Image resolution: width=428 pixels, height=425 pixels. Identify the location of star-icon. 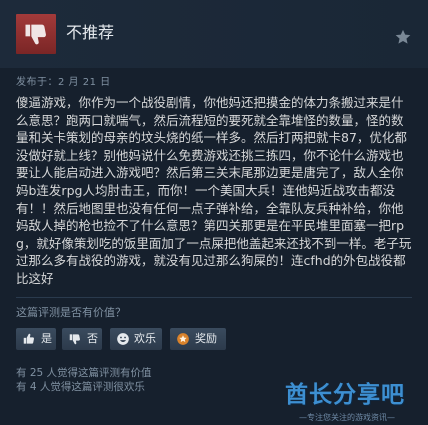
(403, 37).